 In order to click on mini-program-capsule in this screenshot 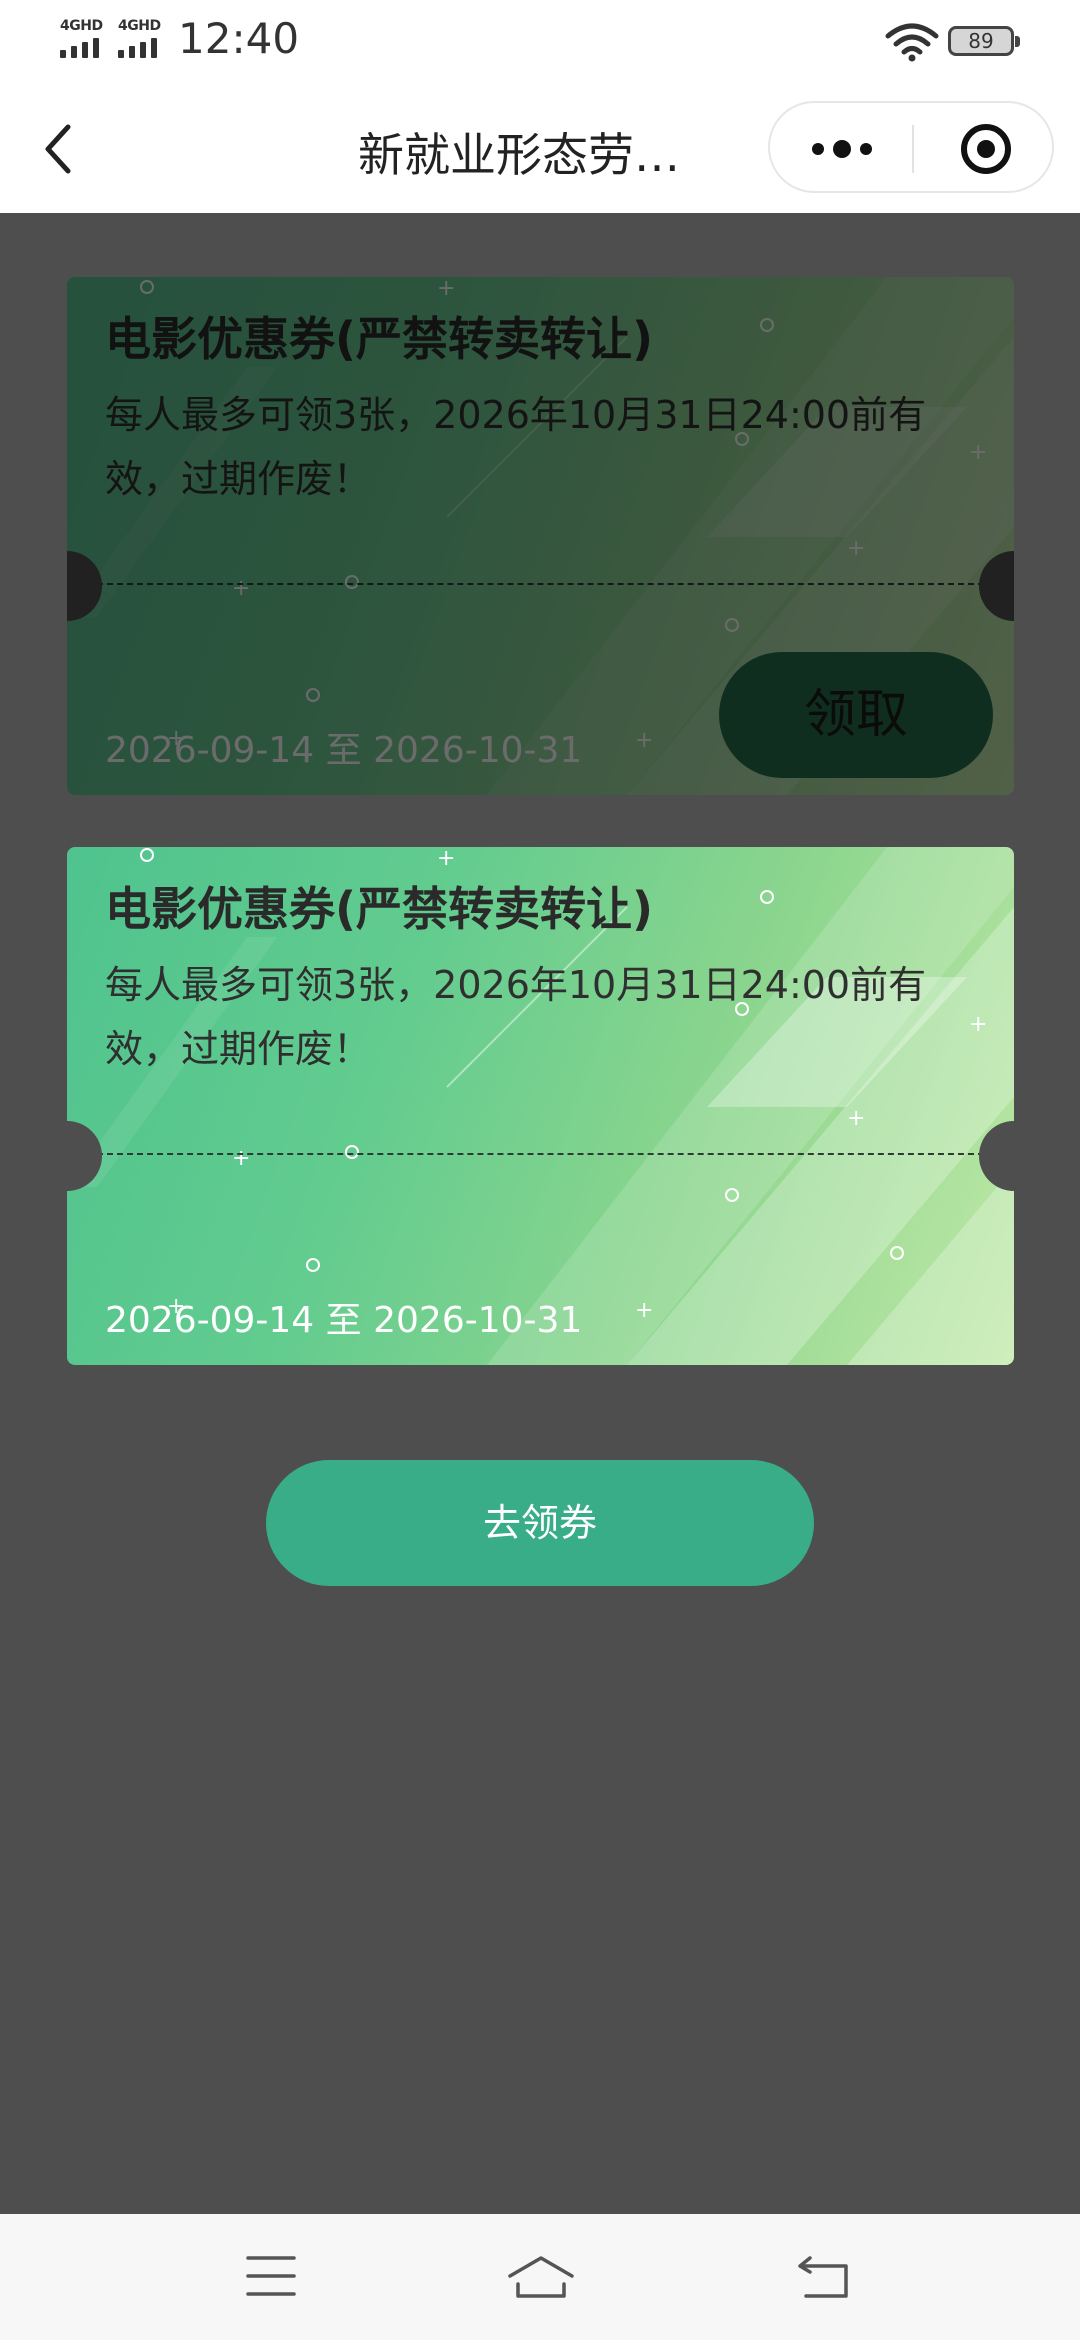, I will do `click(911, 147)`.